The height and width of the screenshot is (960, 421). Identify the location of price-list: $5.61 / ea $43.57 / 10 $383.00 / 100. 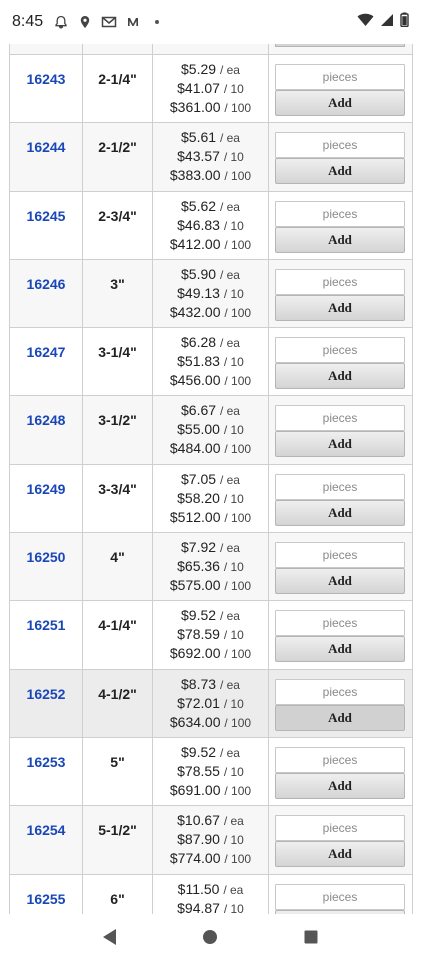
(210, 156).